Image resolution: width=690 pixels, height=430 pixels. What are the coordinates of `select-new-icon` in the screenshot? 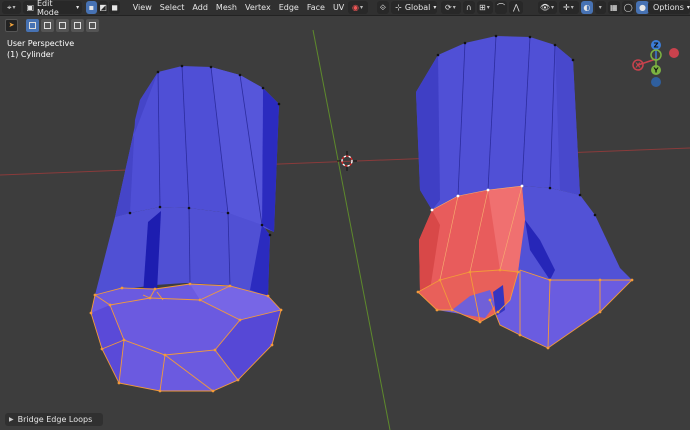 It's located at (32, 25).